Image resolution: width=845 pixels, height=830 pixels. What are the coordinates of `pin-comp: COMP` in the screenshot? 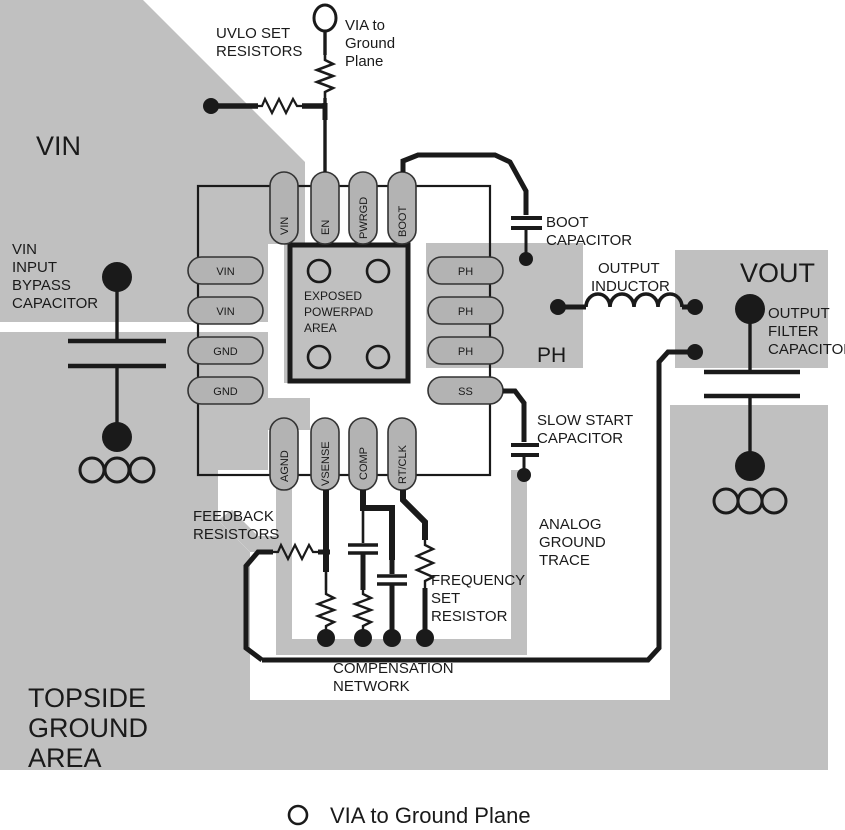 It's located at (363, 454).